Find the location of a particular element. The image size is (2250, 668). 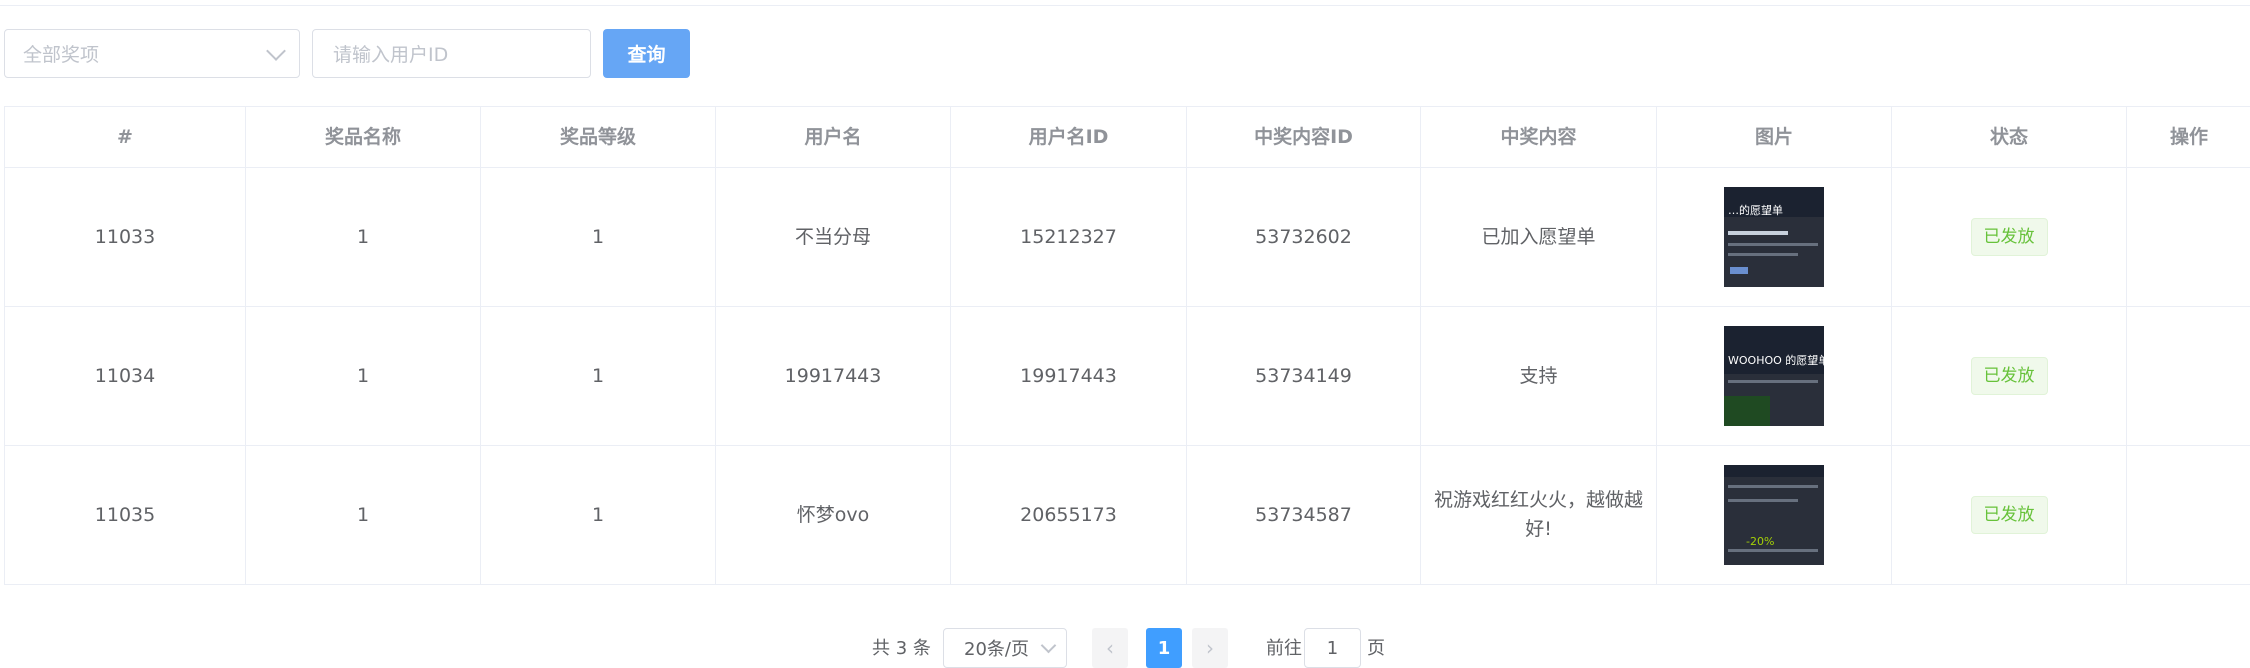

top-divider is located at coordinates (1125, 3).